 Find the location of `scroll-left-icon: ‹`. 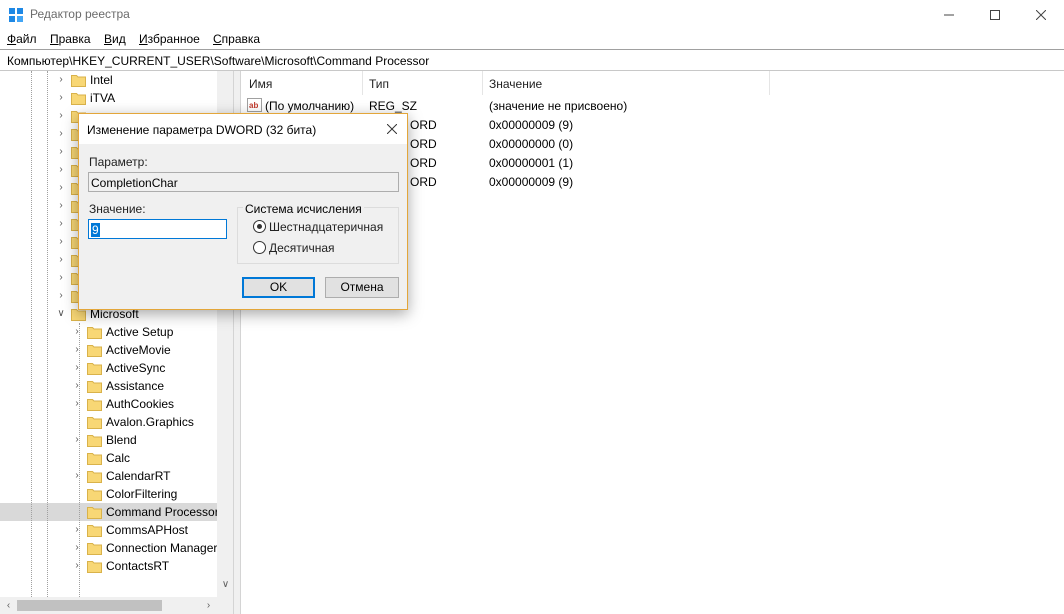

scroll-left-icon: ‹ is located at coordinates (8, 605).